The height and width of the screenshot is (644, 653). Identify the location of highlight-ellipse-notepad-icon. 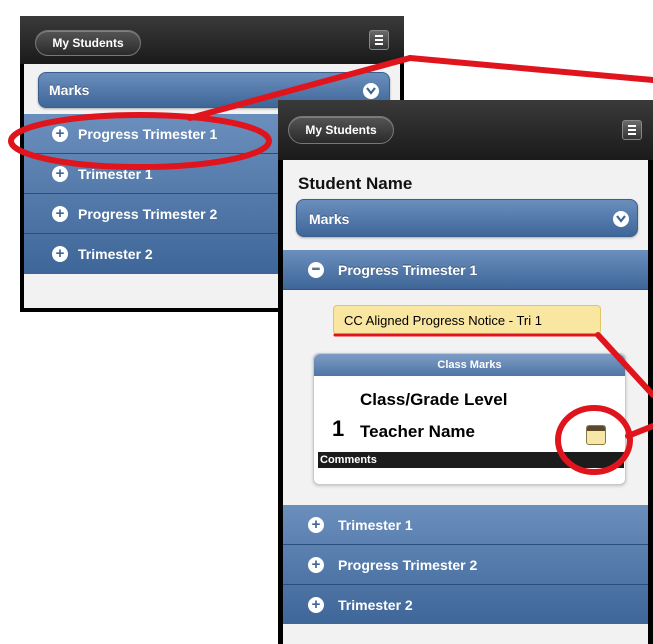
(594, 440).